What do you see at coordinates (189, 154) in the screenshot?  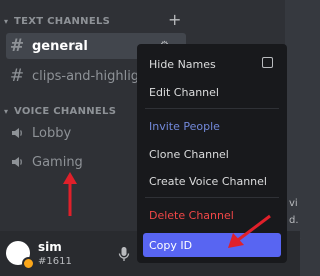 I see `menu-item-clone-channel: Clone Channel` at bounding box center [189, 154].